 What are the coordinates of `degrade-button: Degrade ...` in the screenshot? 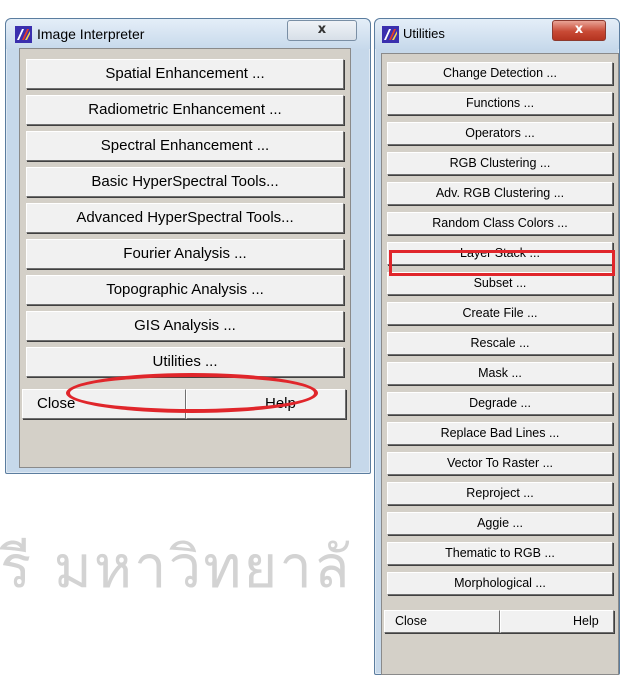 It's located at (500, 403).